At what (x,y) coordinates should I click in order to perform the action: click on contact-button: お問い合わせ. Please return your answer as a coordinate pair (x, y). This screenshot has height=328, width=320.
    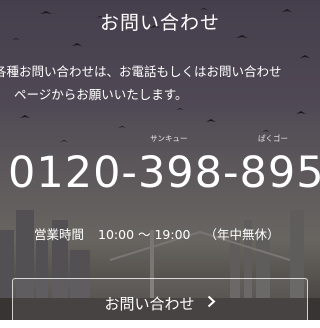
    Looking at the image, I should click on (160, 303).